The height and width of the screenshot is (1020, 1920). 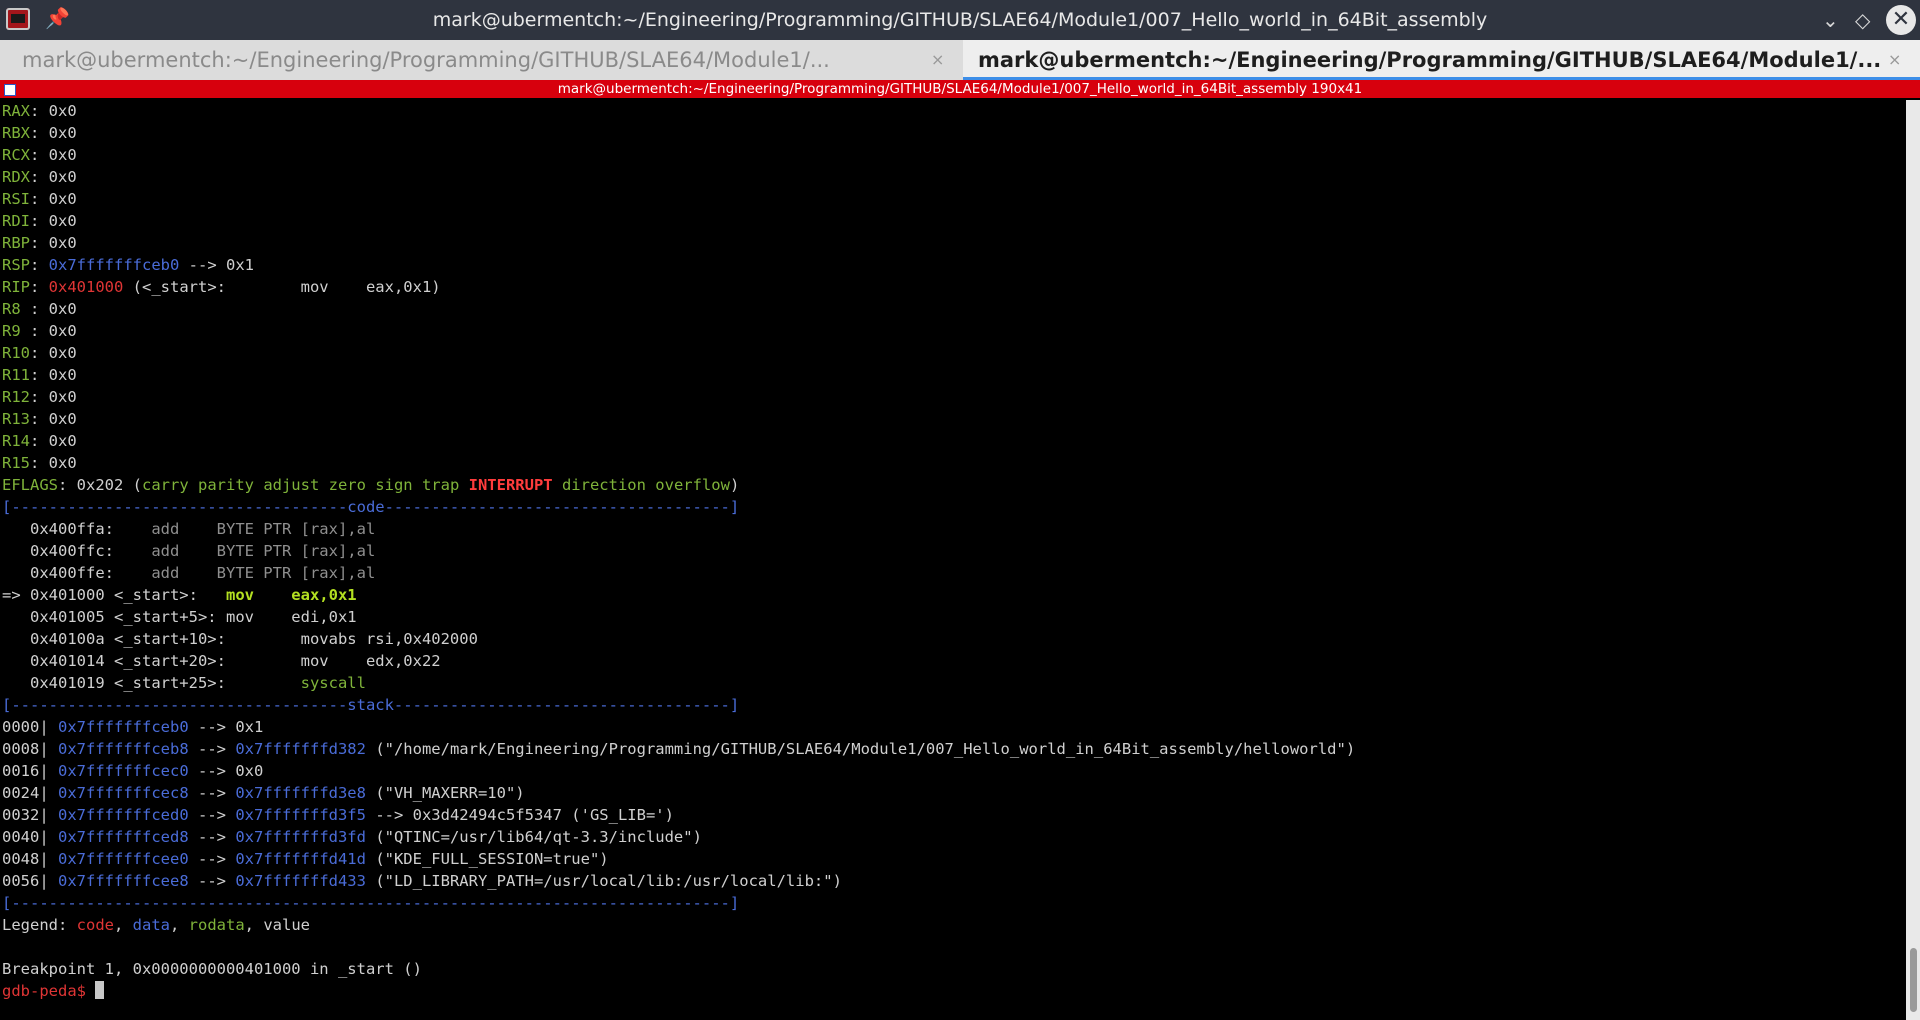 I want to click on instruction-text: mov eax,0x1, so click(x=291, y=595).